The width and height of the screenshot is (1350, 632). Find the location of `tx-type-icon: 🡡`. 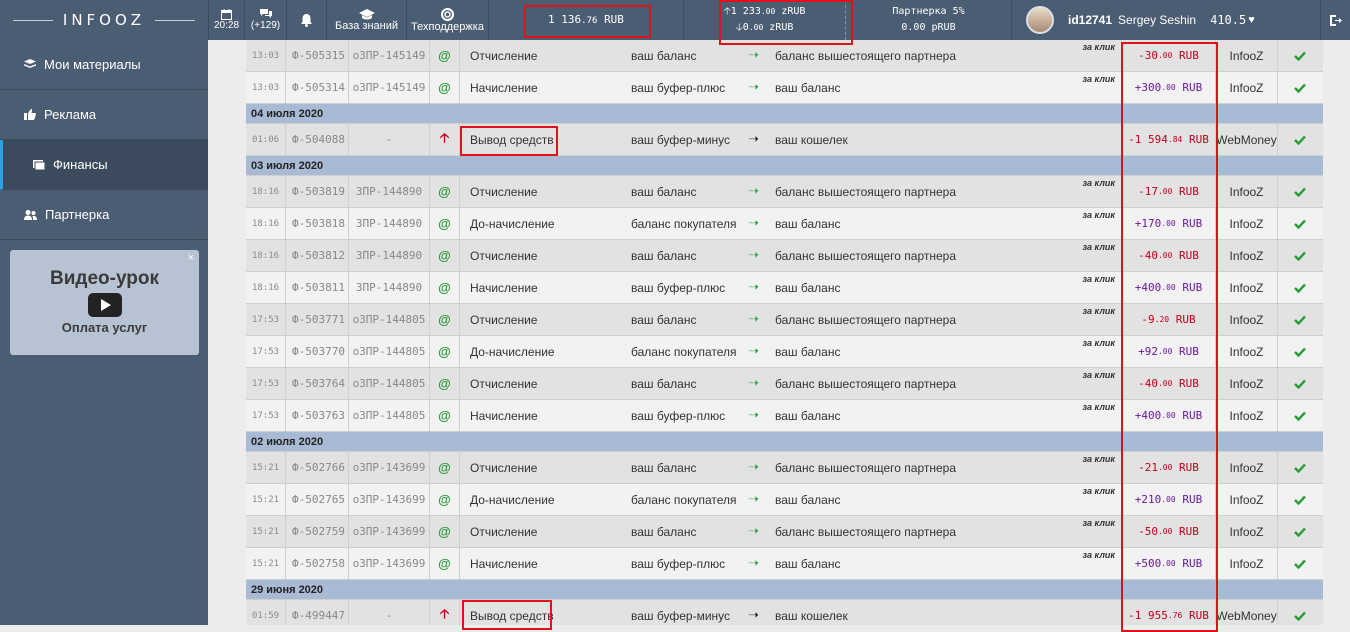

tx-type-icon: 🡡 is located at coordinates (445, 612).